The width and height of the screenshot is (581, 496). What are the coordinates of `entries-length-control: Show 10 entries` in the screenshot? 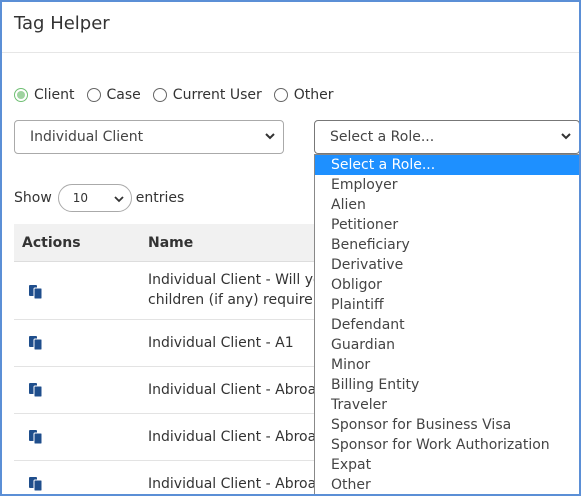 It's located at (99, 198).